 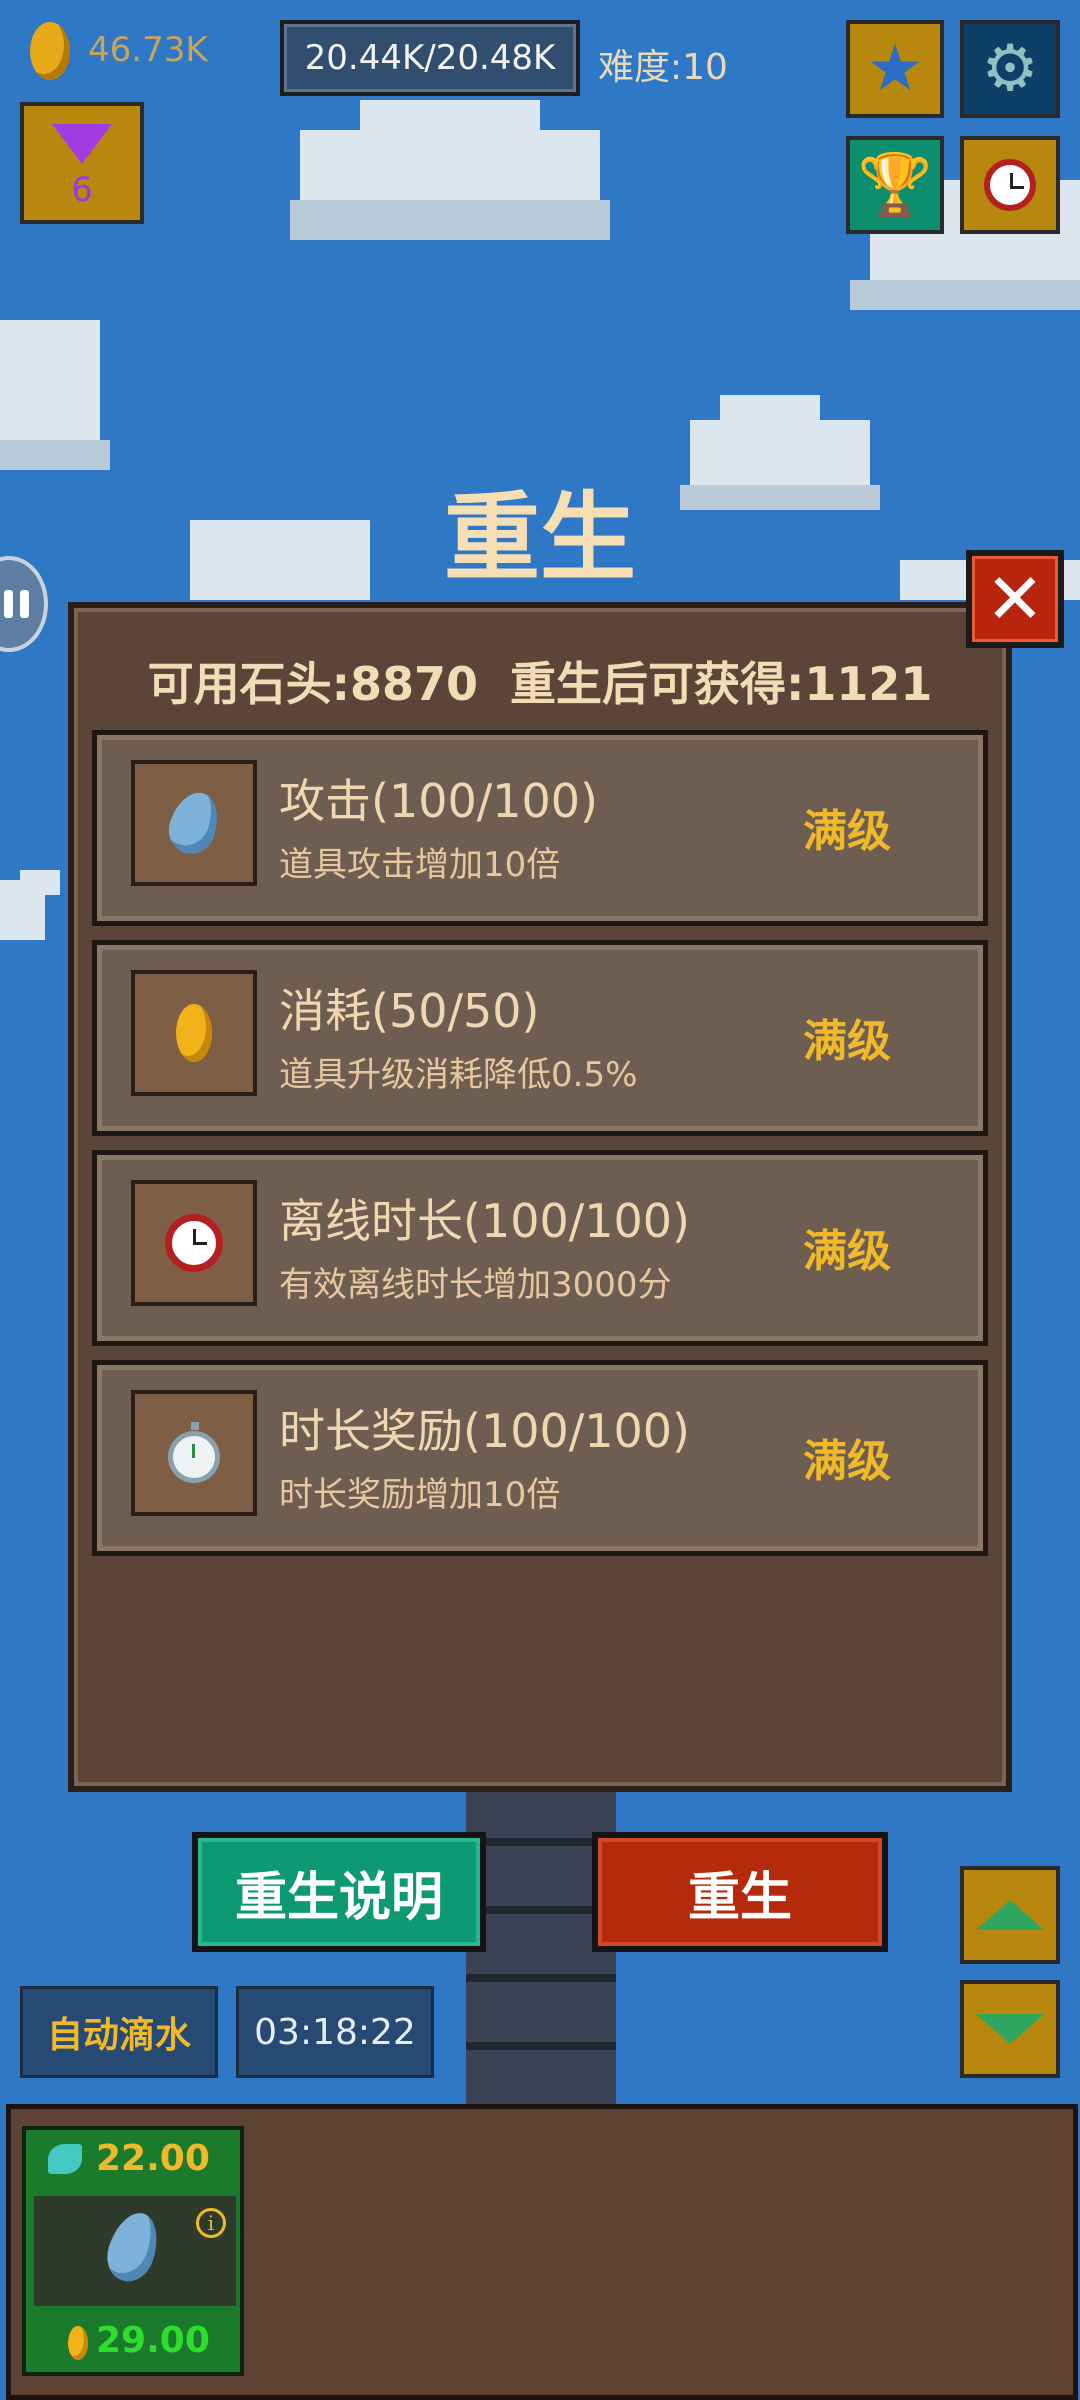 I want to click on upgrade-desc: 有效离线时长增加3000分, so click(x=475, y=1285).